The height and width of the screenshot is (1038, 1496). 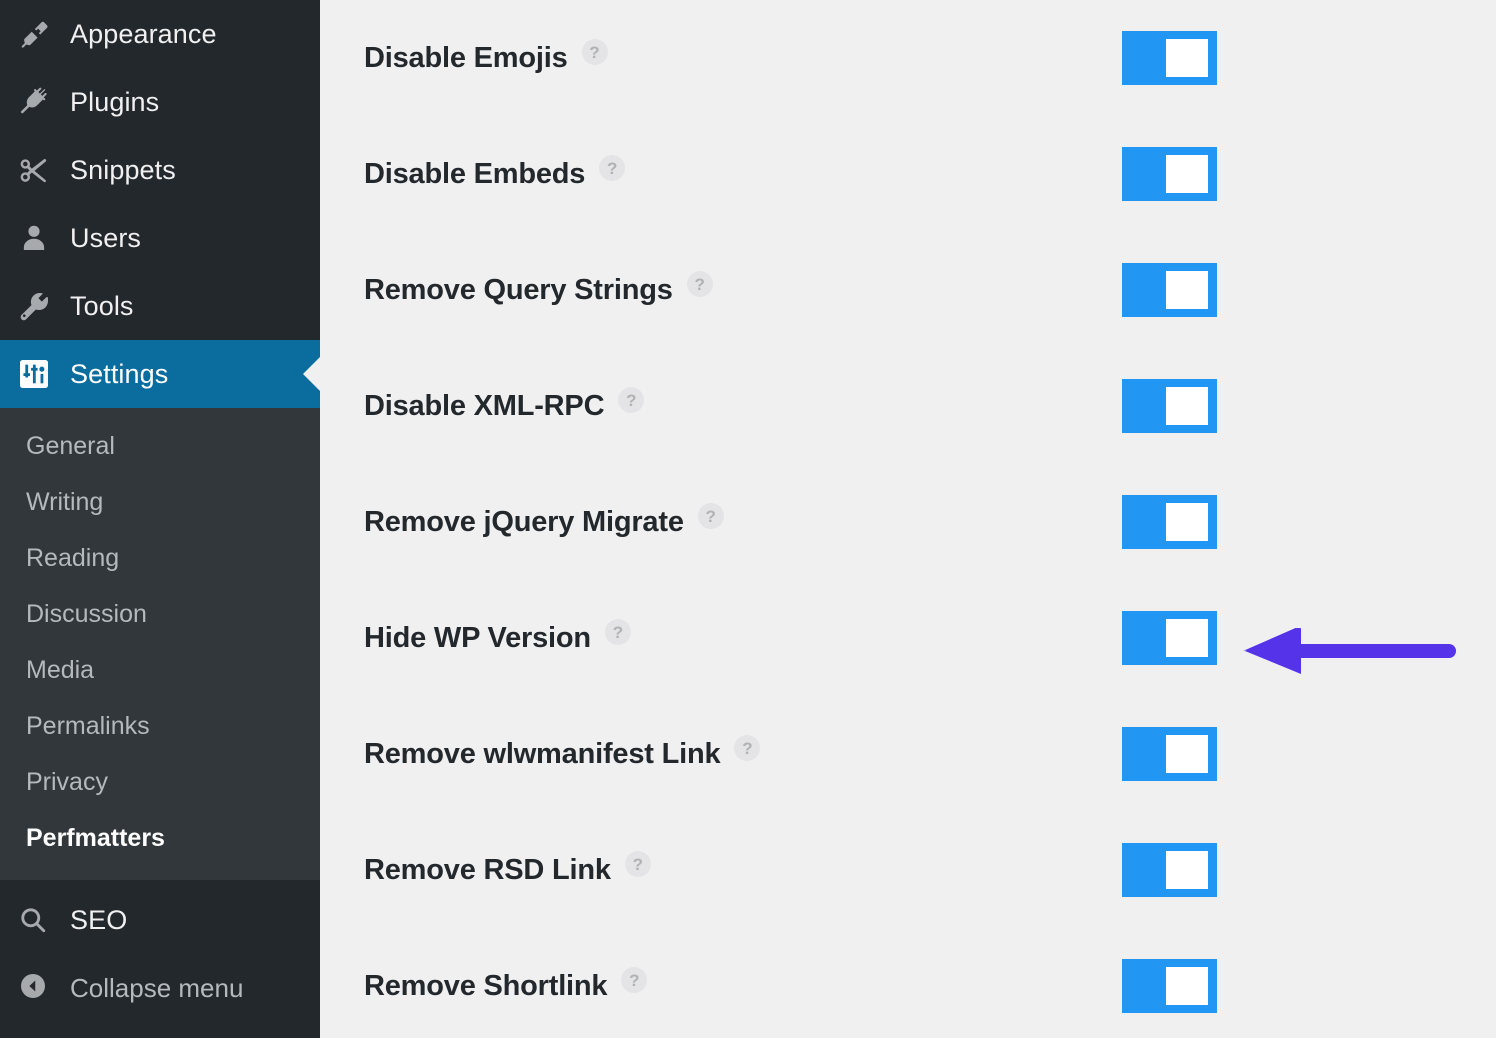 I want to click on sidebar-item-label: Snippets, so click(x=123, y=169).